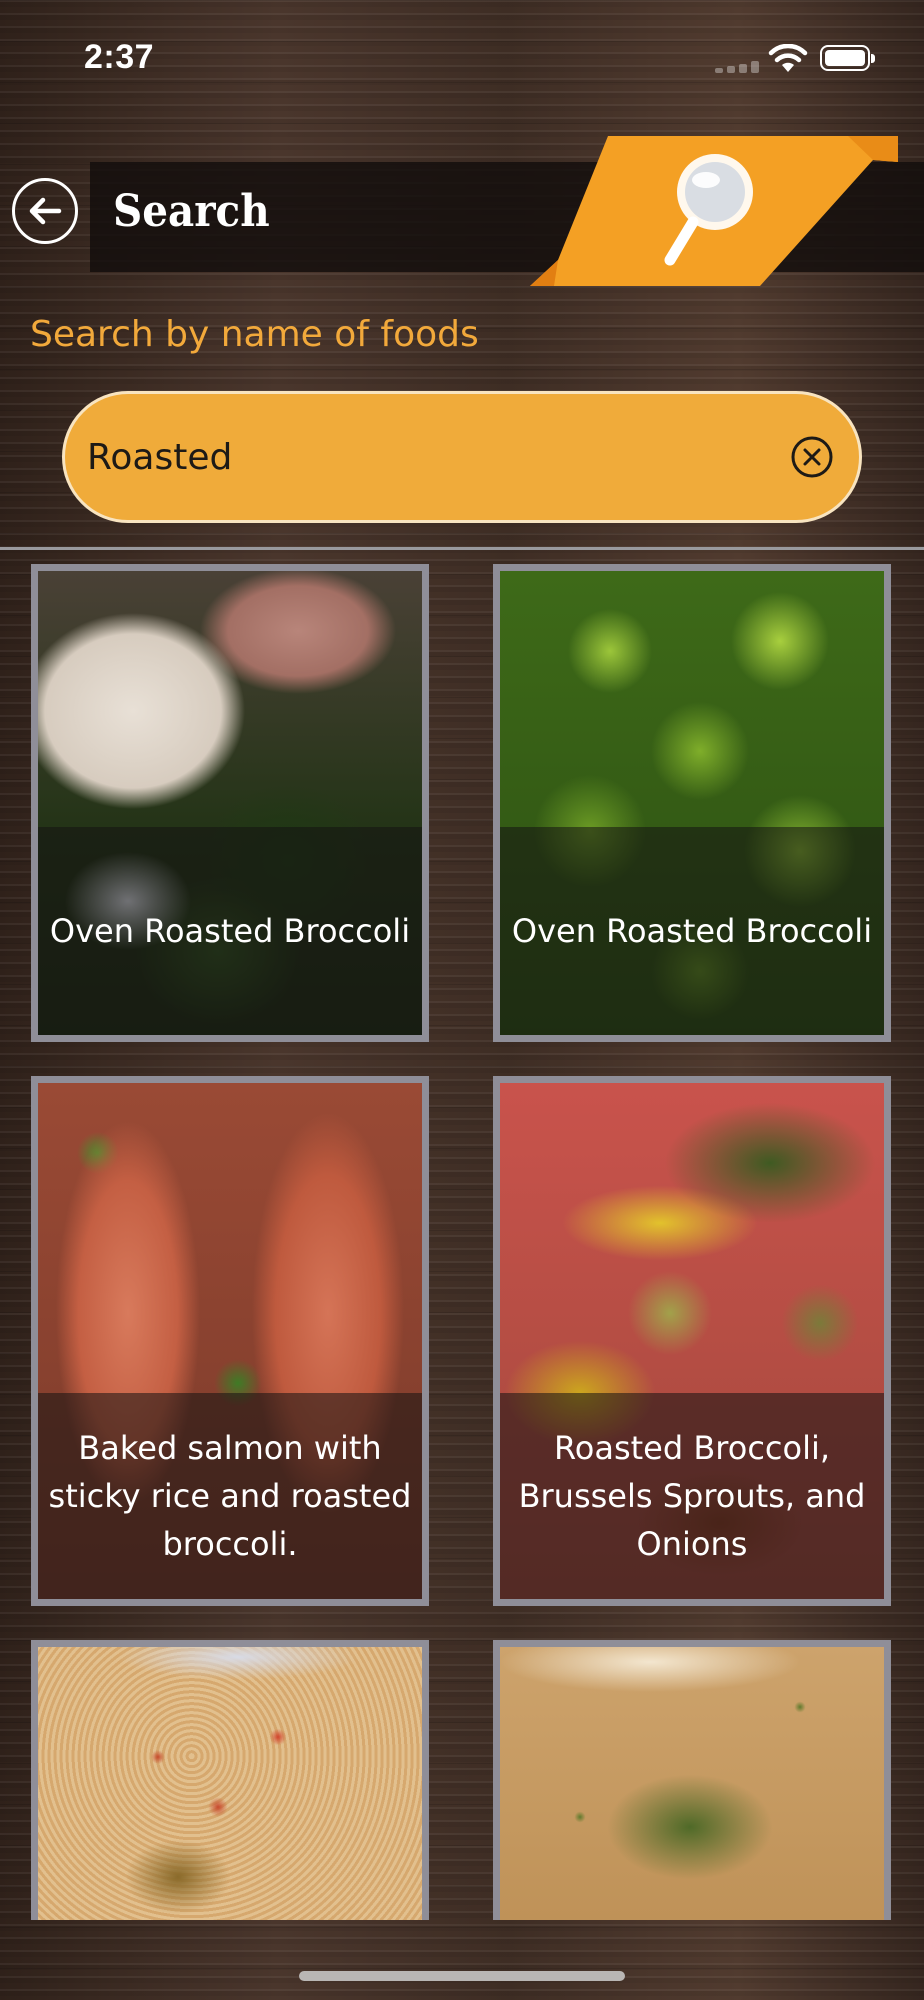 The height and width of the screenshot is (2000, 924). Describe the element at coordinates (713, 210) in the screenshot. I see `search-badge` at that location.